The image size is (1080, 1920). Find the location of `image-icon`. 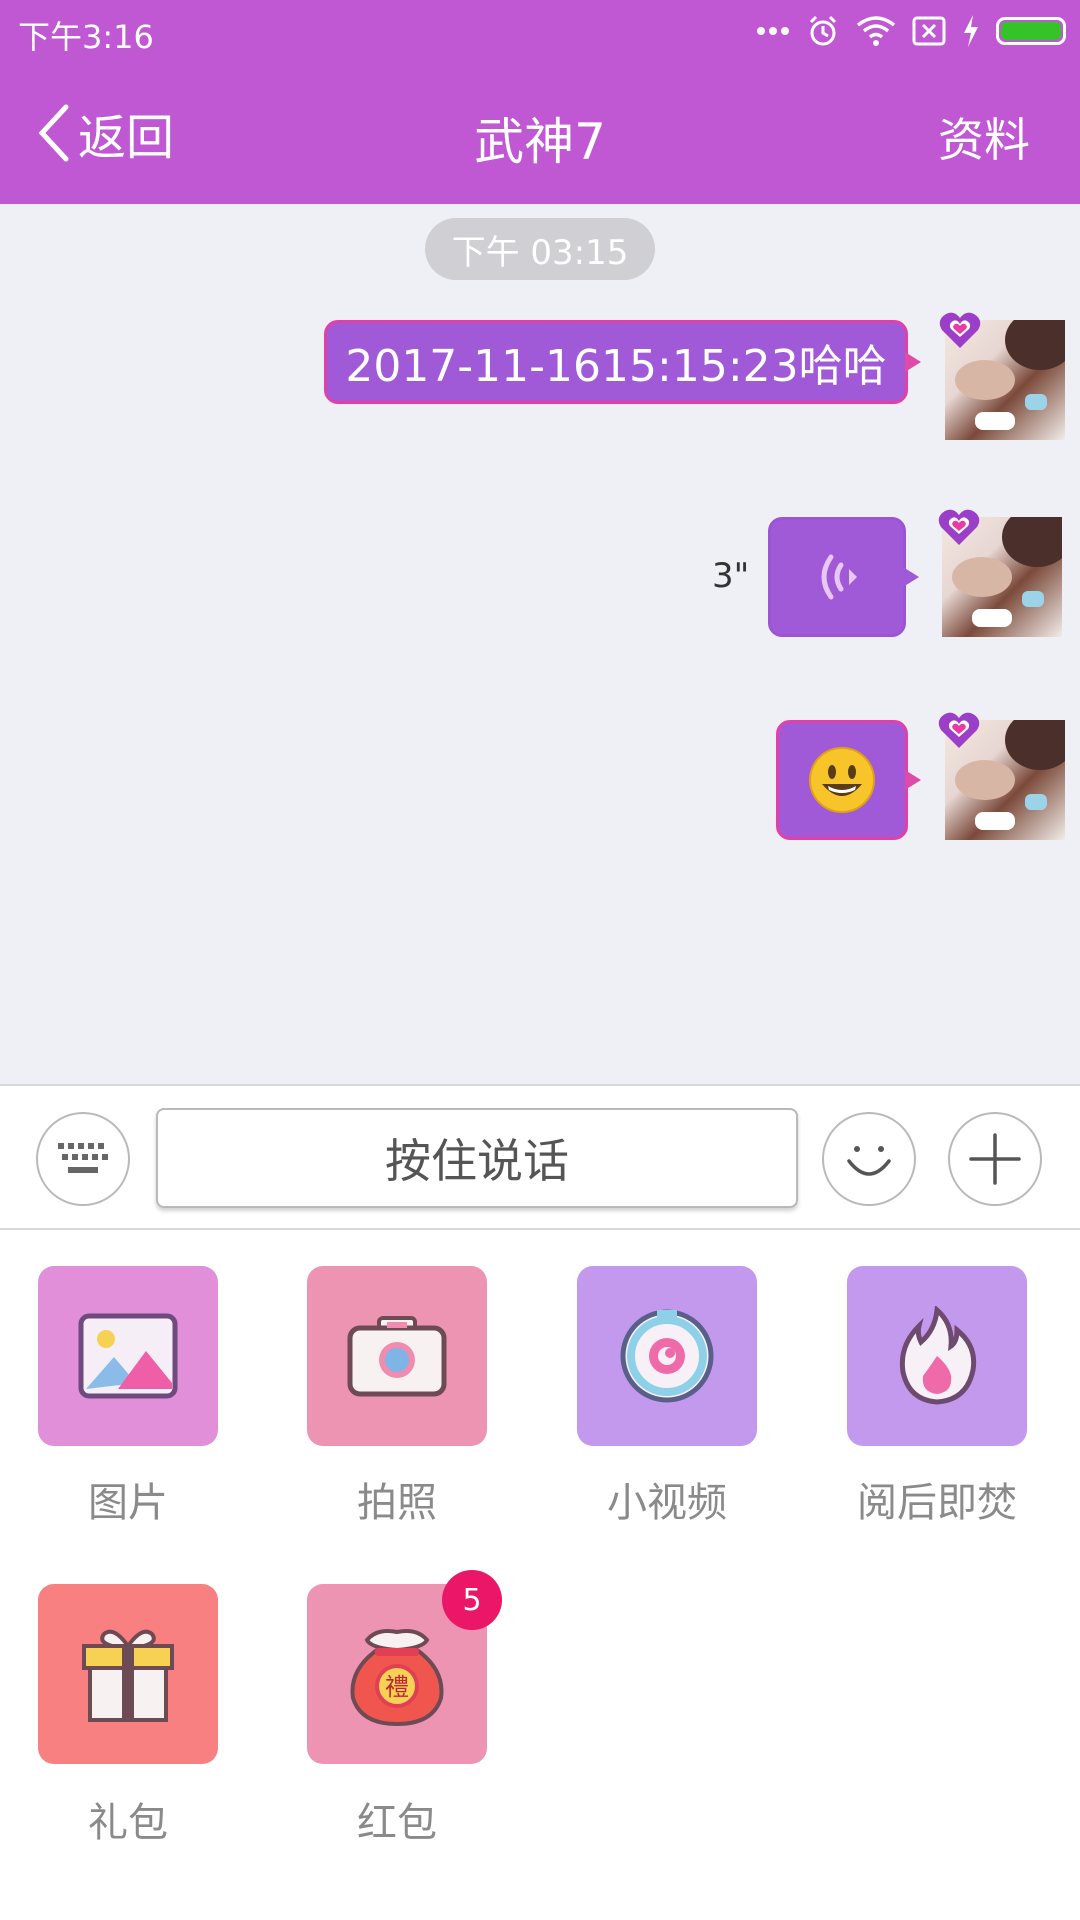

image-icon is located at coordinates (128, 1356).